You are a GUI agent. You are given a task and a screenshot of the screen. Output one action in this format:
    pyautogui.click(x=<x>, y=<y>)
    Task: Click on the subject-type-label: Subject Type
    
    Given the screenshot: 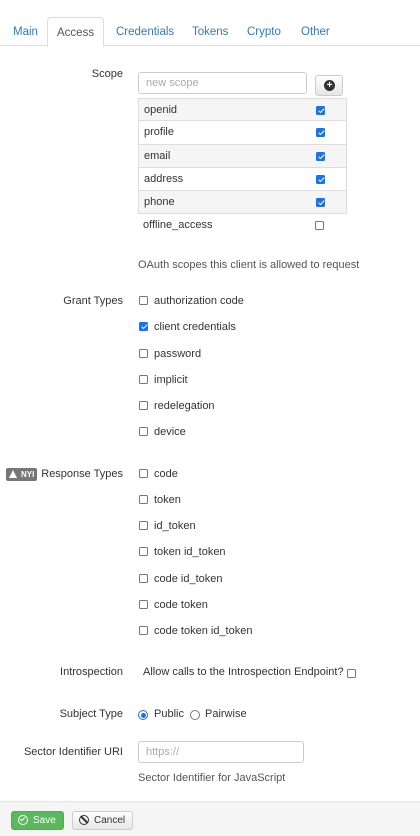 What is the action you would take?
    pyautogui.click(x=91, y=714)
    